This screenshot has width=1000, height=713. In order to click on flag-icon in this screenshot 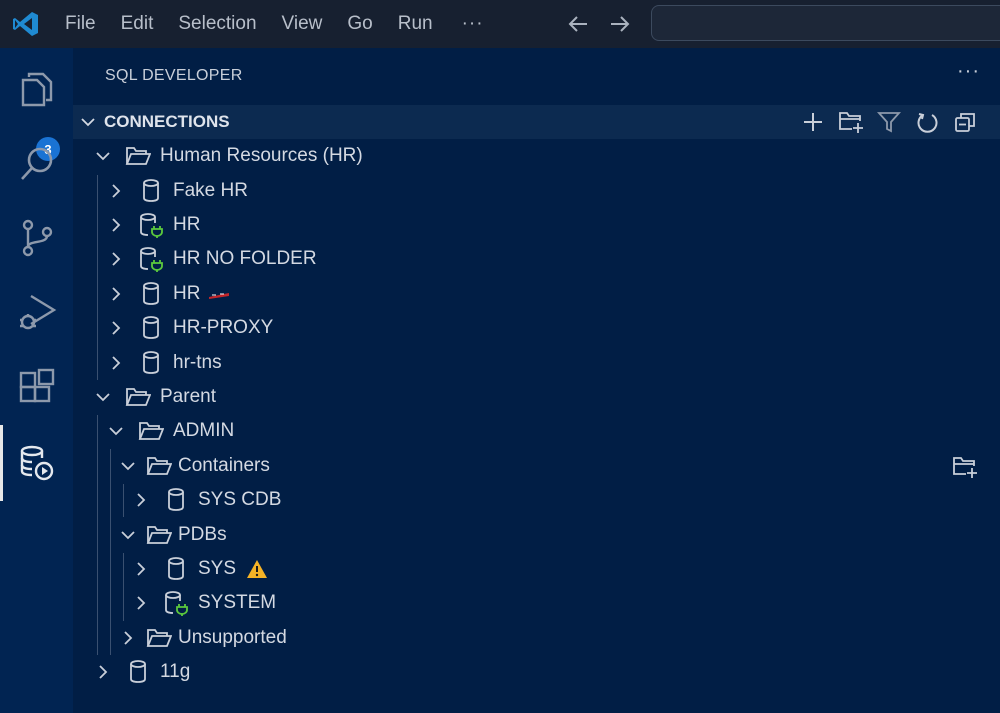, I will do `click(219, 294)`.